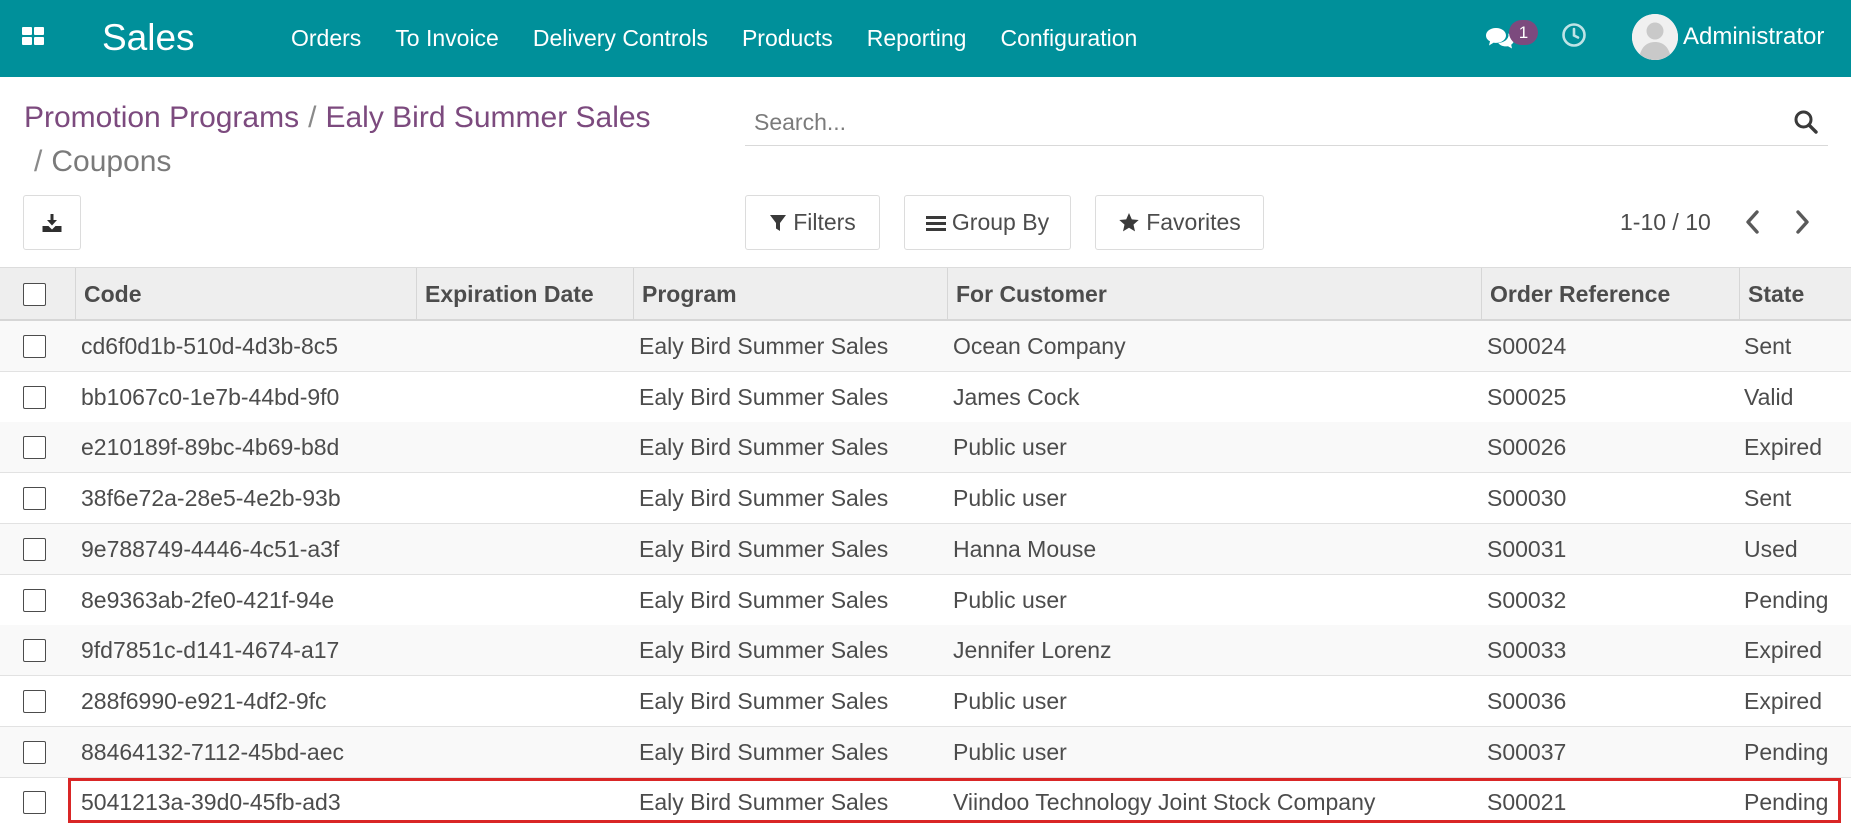 The width and height of the screenshot is (1851, 827). I want to click on breadcrumb-promotion-programs: Promotion Programs, so click(161, 117).